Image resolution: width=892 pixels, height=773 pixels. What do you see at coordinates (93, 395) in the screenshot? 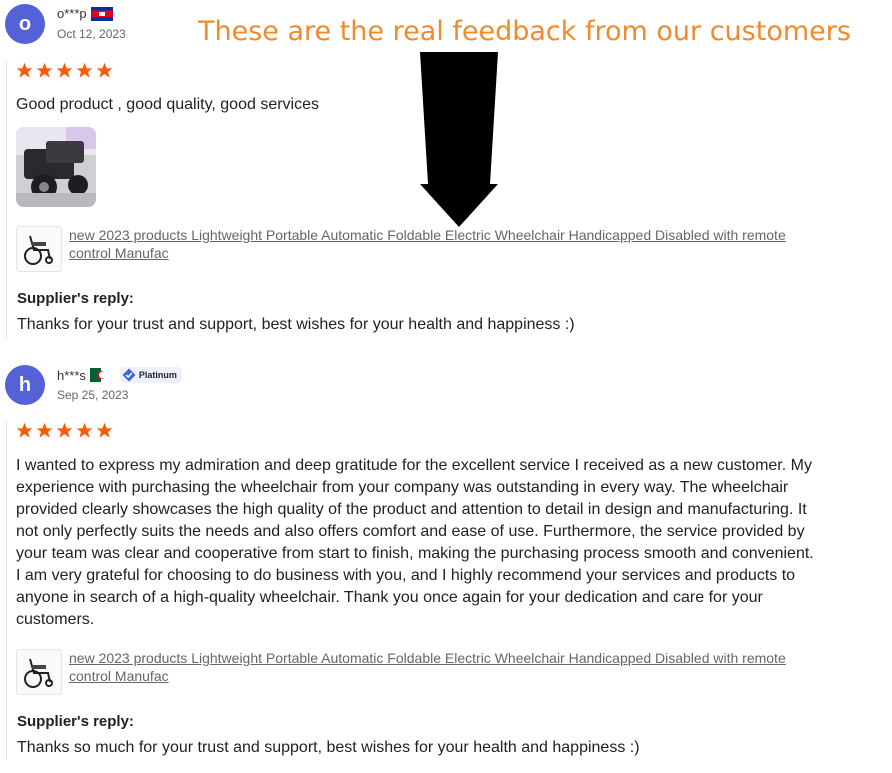
I see `review-date: Sep 25, 2023` at bounding box center [93, 395].